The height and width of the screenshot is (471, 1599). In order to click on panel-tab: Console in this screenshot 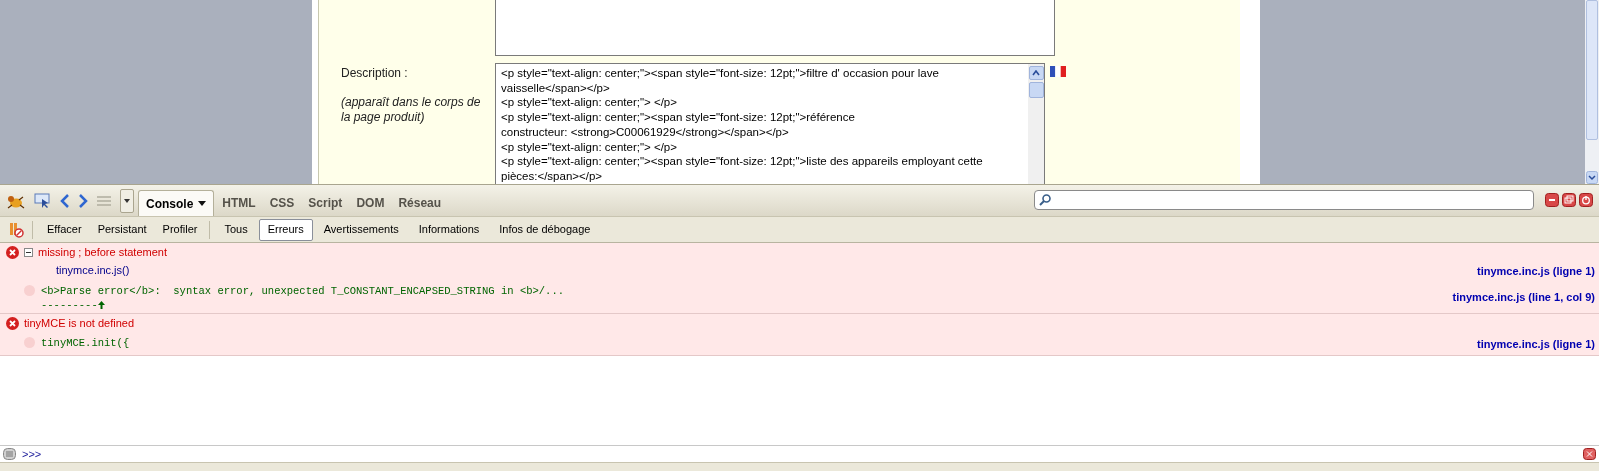, I will do `click(176, 203)`.